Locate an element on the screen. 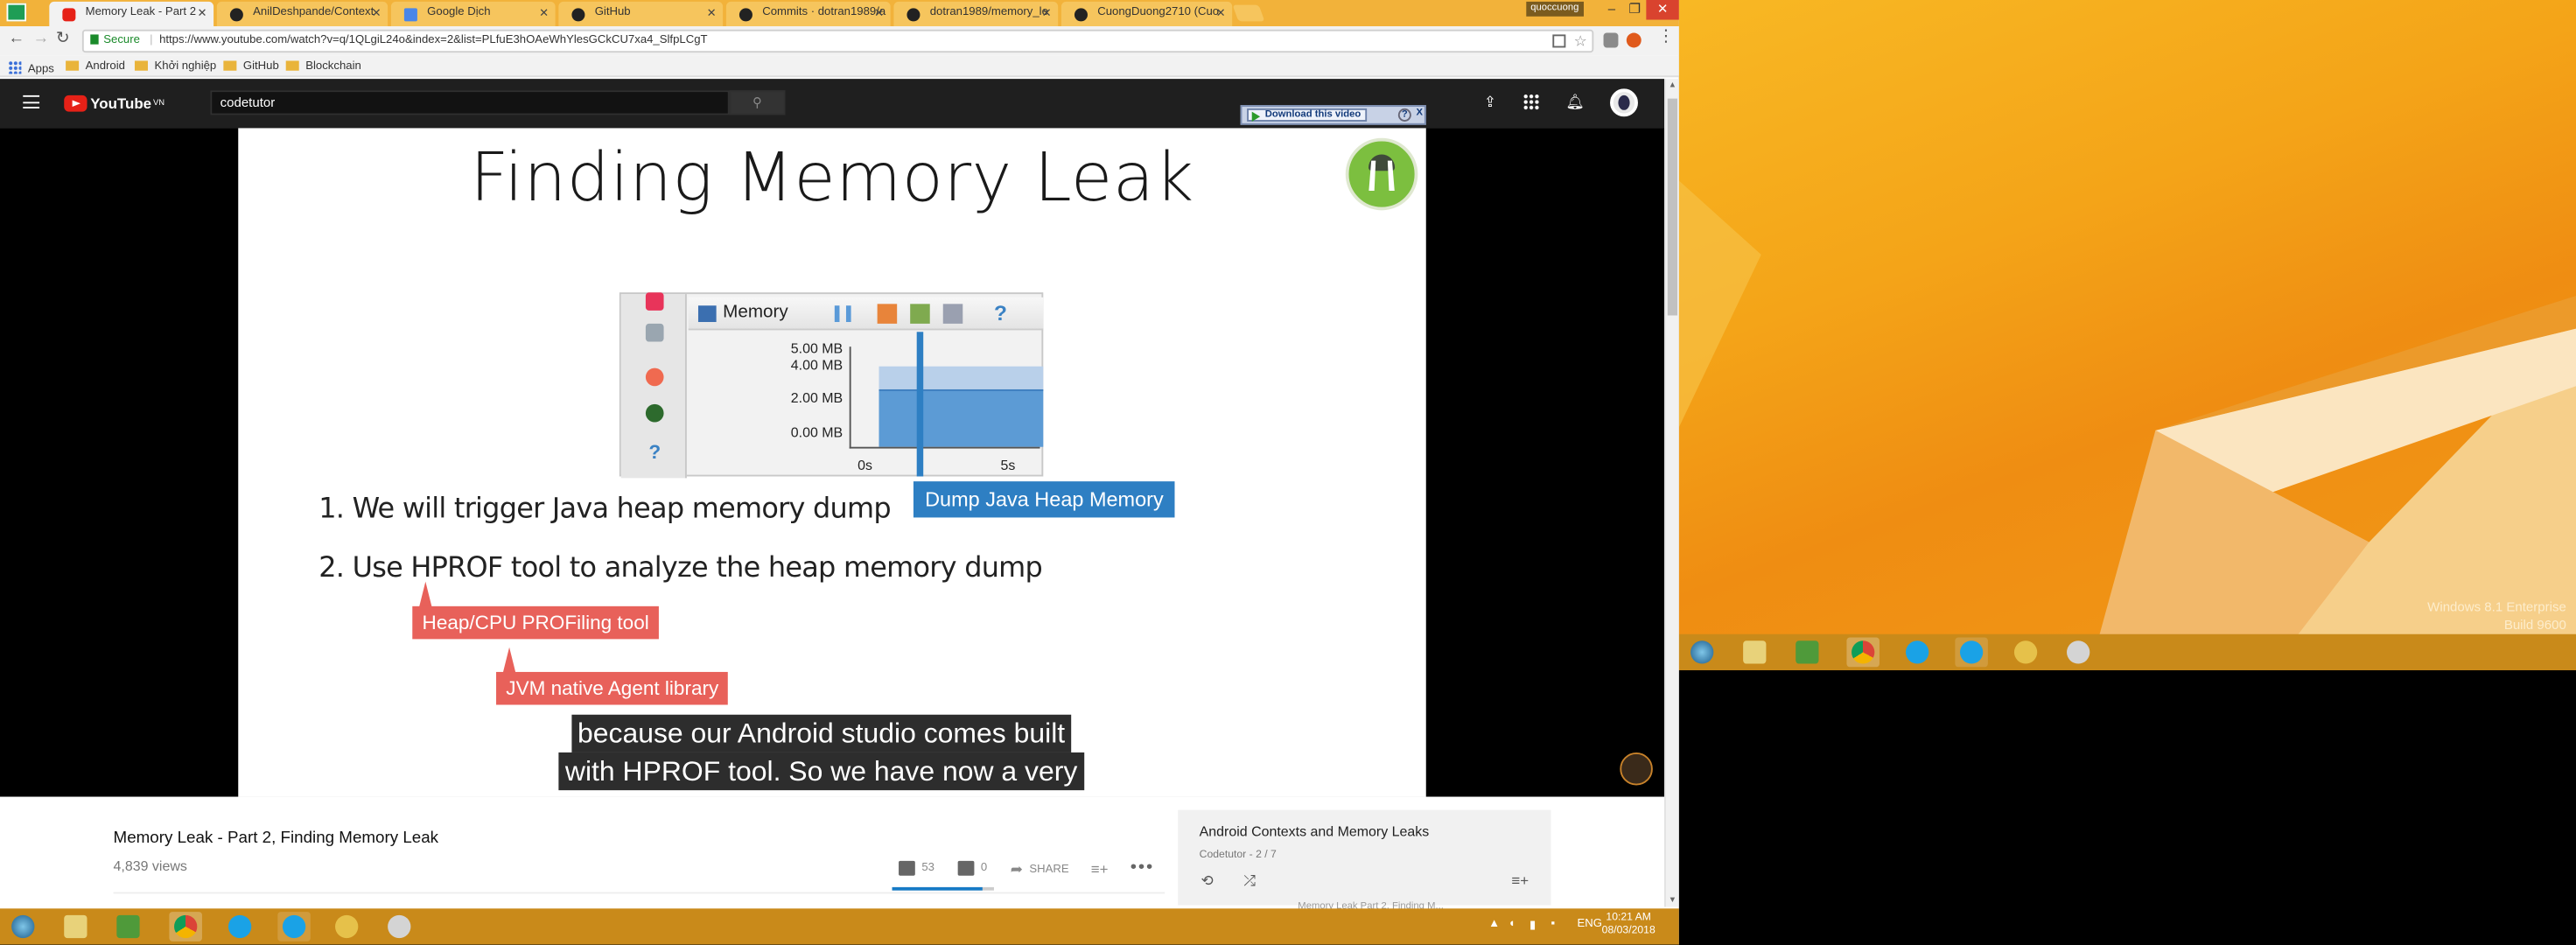  scrollbar-thumb is located at coordinates (1672, 207).